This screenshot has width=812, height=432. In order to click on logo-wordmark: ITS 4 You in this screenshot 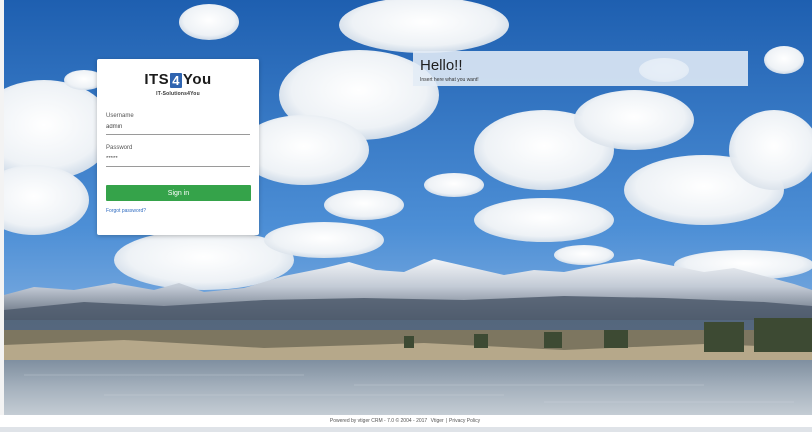, I will do `click(177, 80)`.